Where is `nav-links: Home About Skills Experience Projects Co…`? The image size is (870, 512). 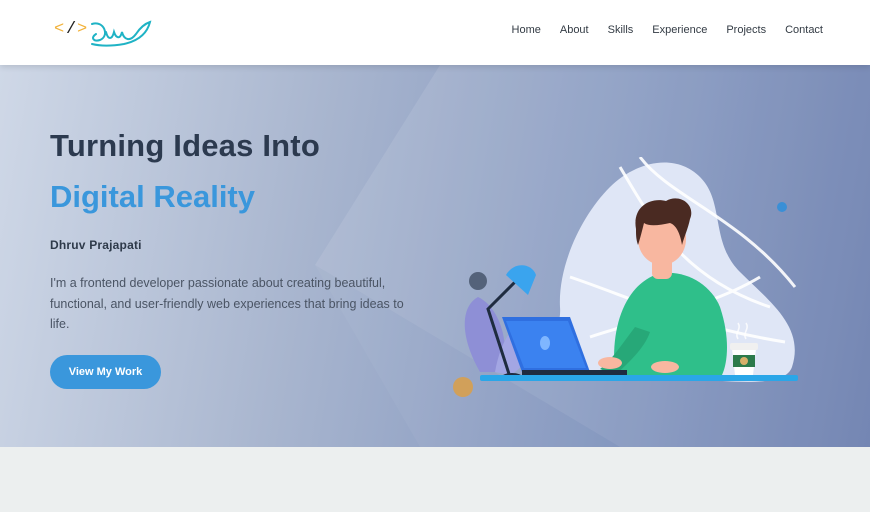 nav-links: Home About Skills Experience Projects Co… is located at coordinates (658, 30).